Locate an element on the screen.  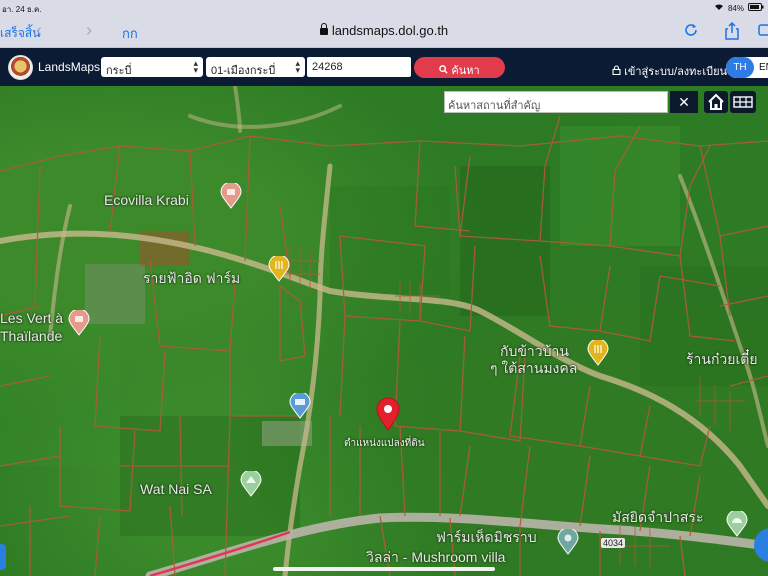
place-label-kub-kao-2: ๆ ใต้สานมงคล is located at coordinates (534, 368).